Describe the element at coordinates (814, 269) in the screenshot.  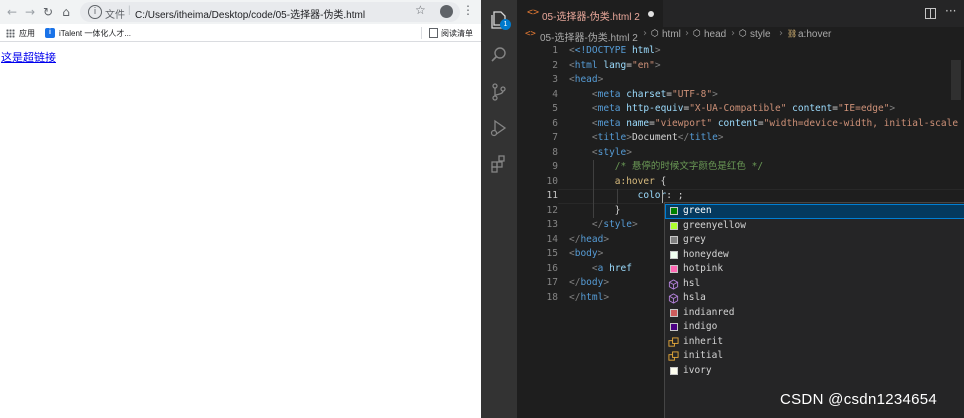
I see `suggestion-item-hotpink: hotpink` at that location.